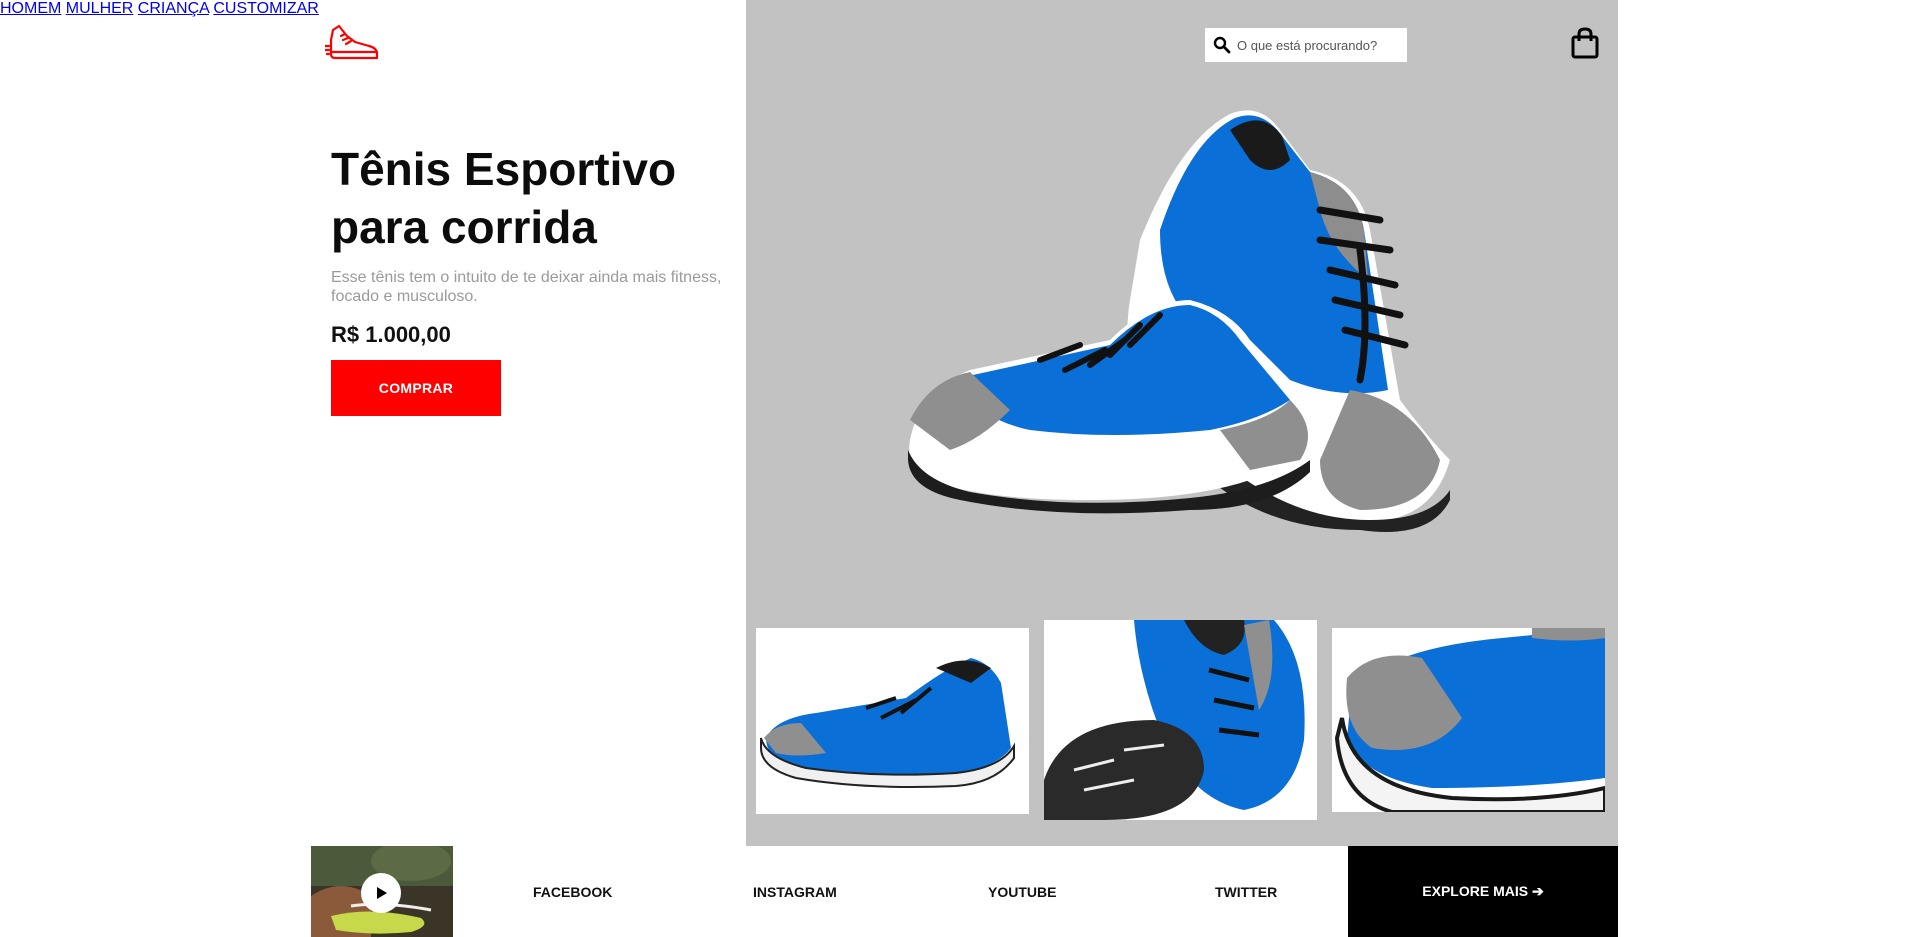  I want to click on nav-item-crianca: CRIANÇA, so click(173, 8).